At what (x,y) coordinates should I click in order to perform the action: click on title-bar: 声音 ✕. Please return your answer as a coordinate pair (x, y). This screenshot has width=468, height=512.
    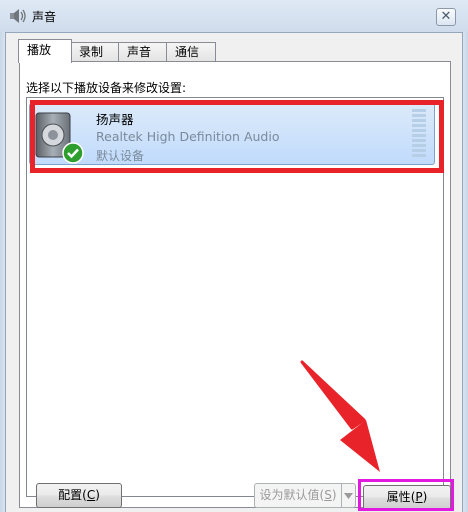
    Looking at the image, I should click on (234, 16).